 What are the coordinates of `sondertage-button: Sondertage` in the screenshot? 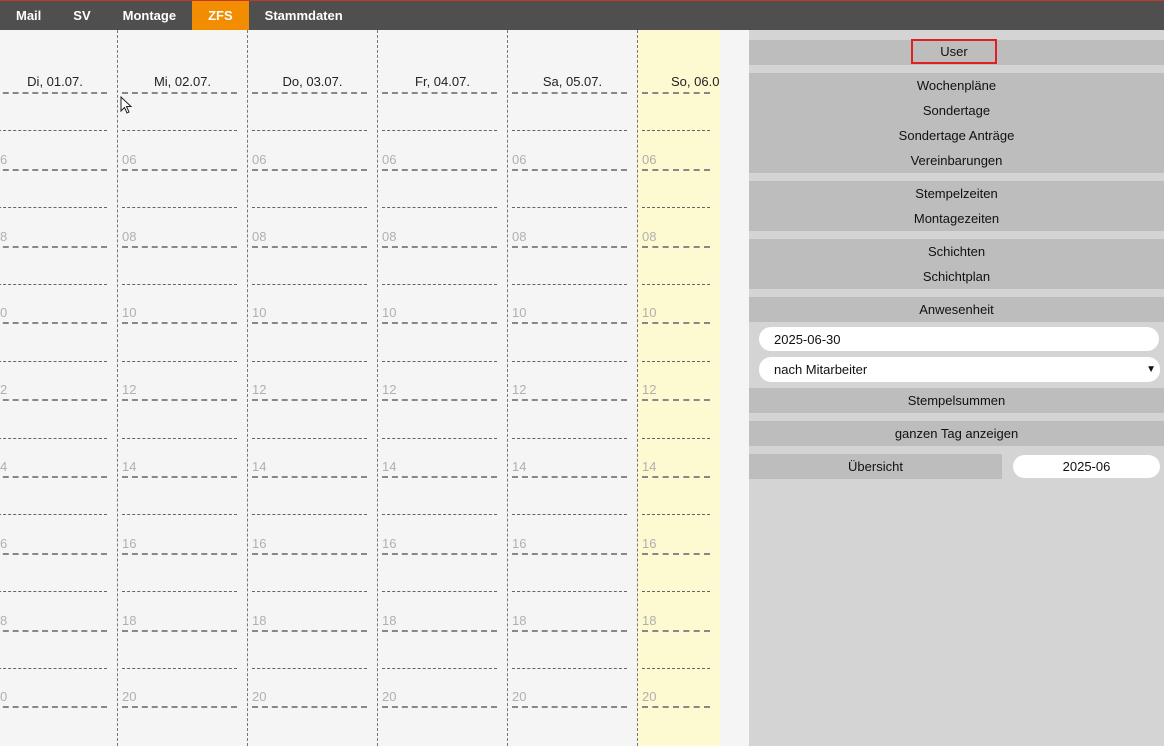 It's located at (956, 110).